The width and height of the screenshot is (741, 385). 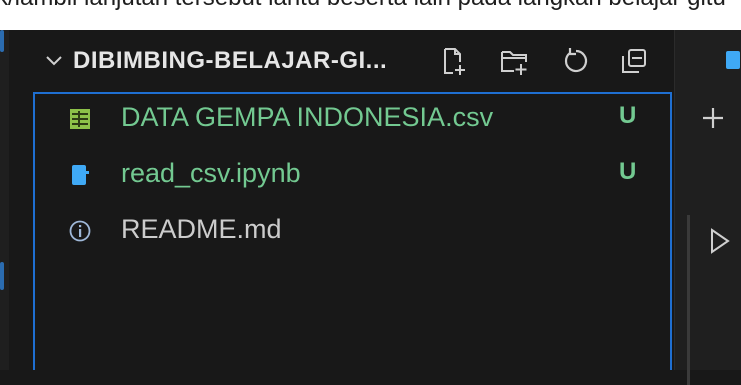 I want to click on collapse-all-button, so click(x=634, y=61).